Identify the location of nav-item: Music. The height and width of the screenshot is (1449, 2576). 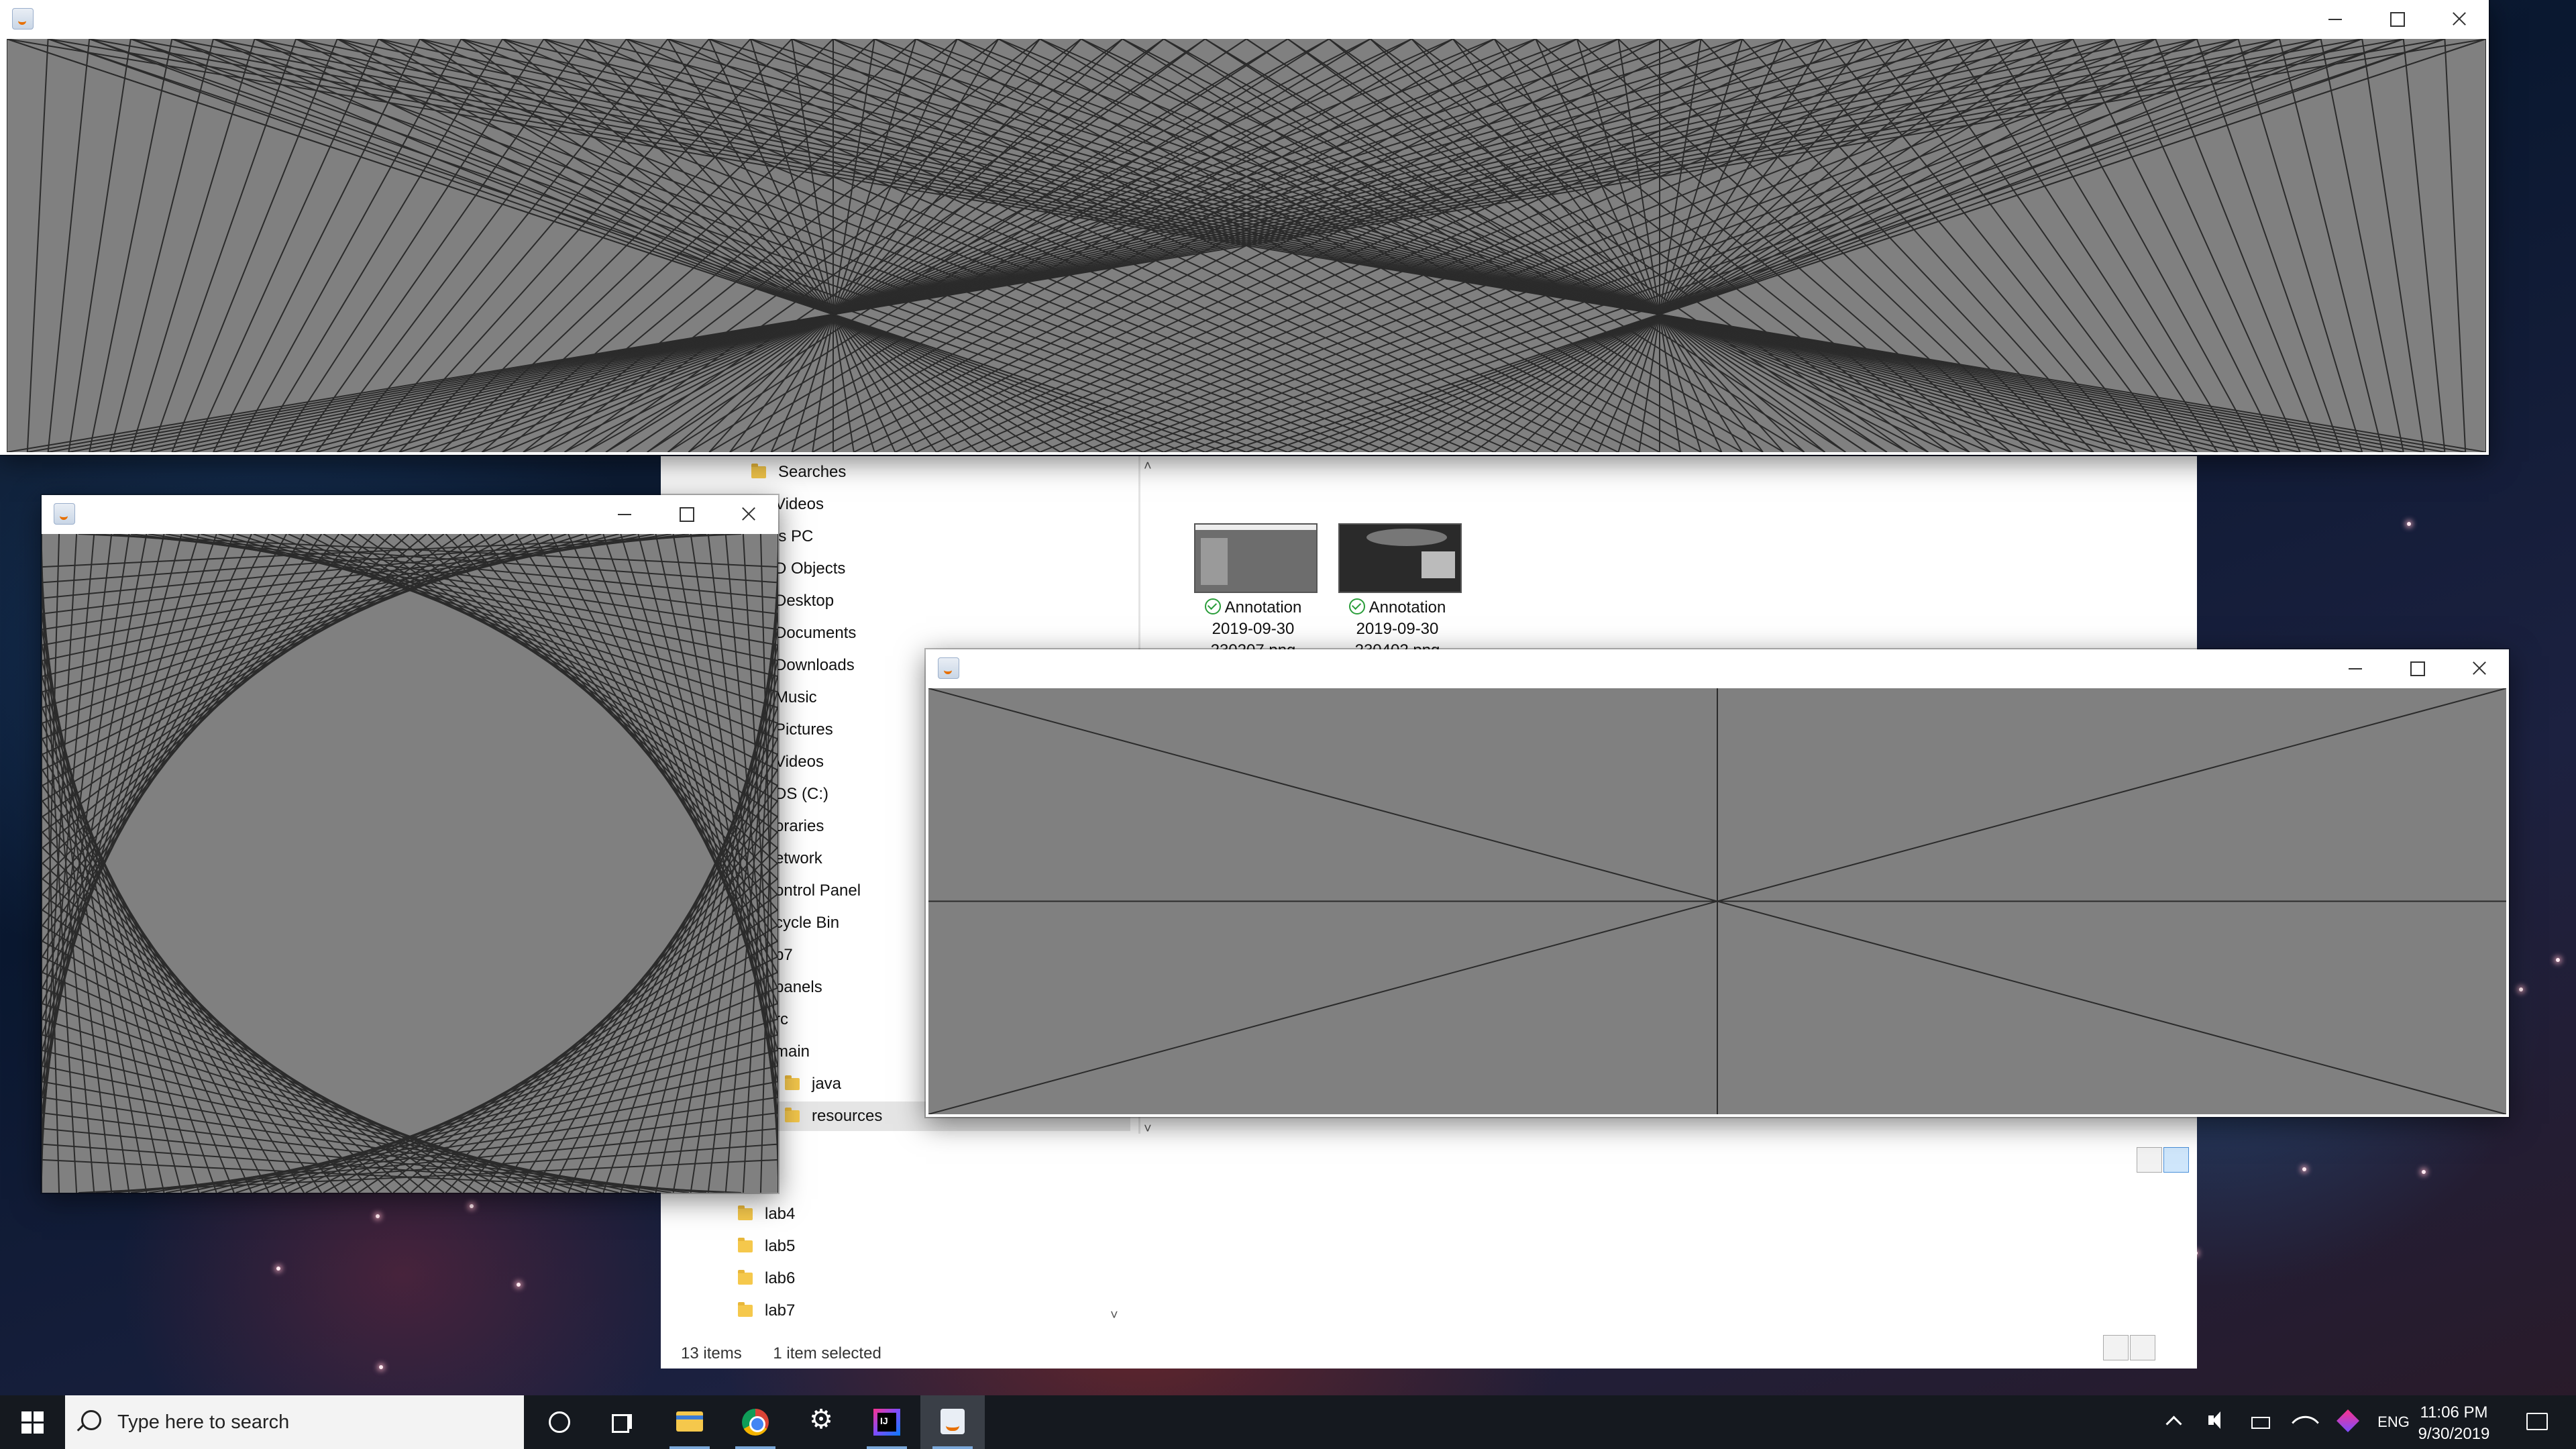
(796, 697).